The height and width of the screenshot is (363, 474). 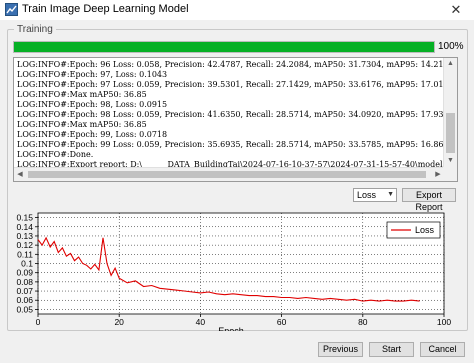 What do you see at coordinates (24, 273) in the screenshot?
I see `y-tick-label: 0.09` at bounding box center [24, 273].